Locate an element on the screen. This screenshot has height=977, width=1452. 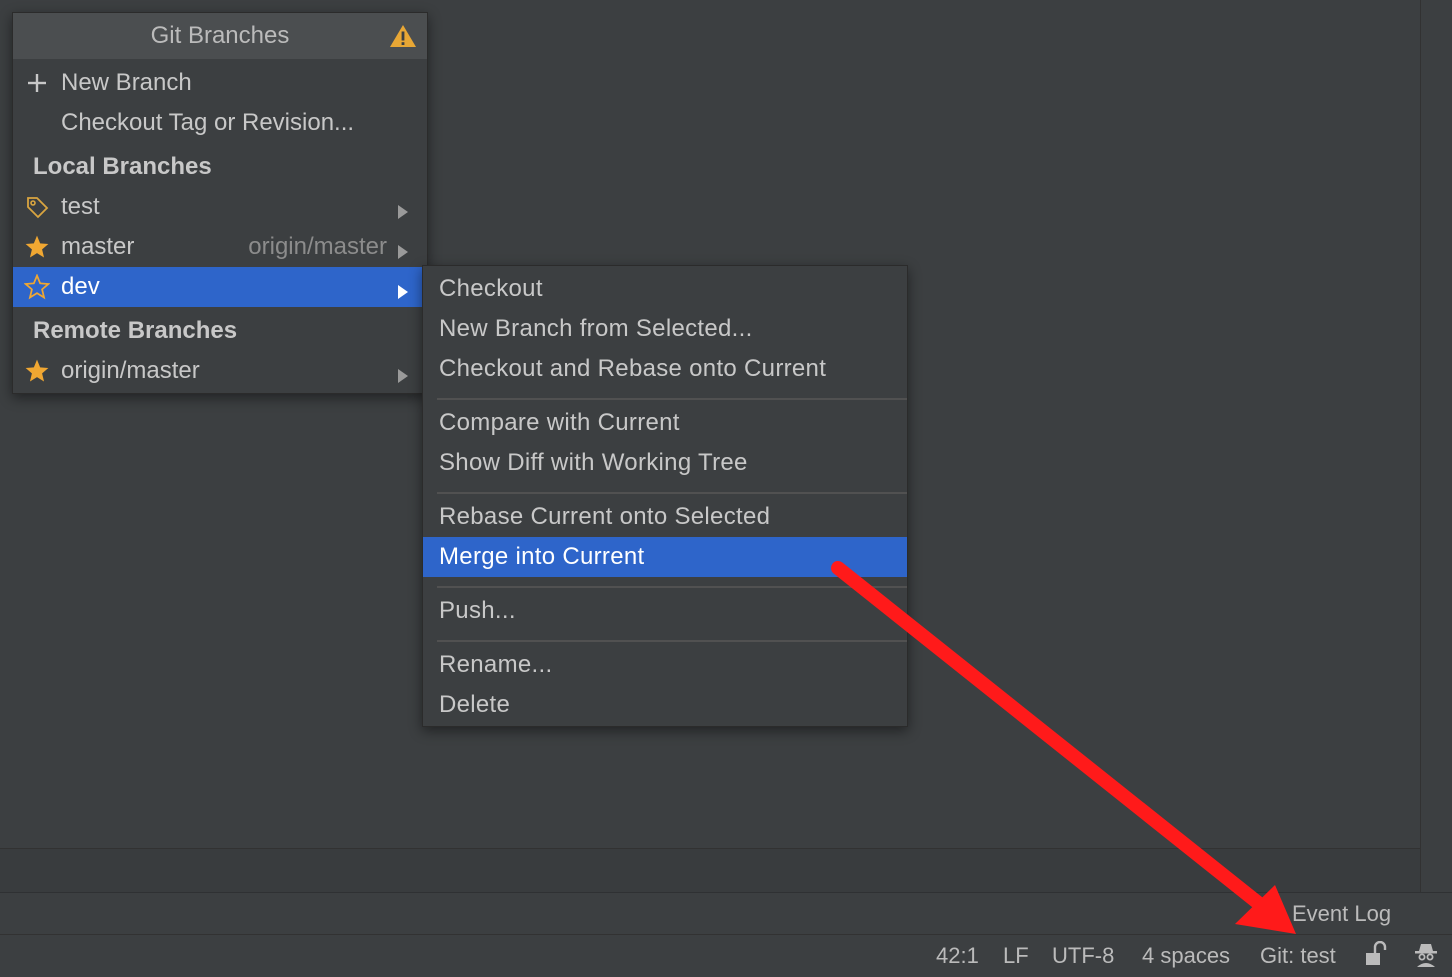
menu-item-merge-into-current: Merge into Current is located at coordinates (665, 557).